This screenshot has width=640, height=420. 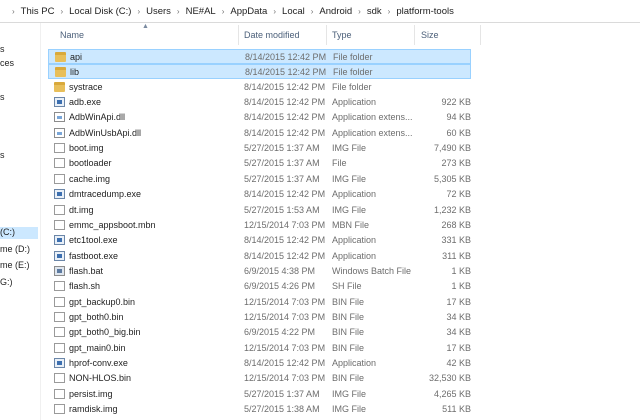 What do you see at coordinates (19, 233) in the screenshot?
I see `nav-item: (C:)` at bounding box center [19, 233].